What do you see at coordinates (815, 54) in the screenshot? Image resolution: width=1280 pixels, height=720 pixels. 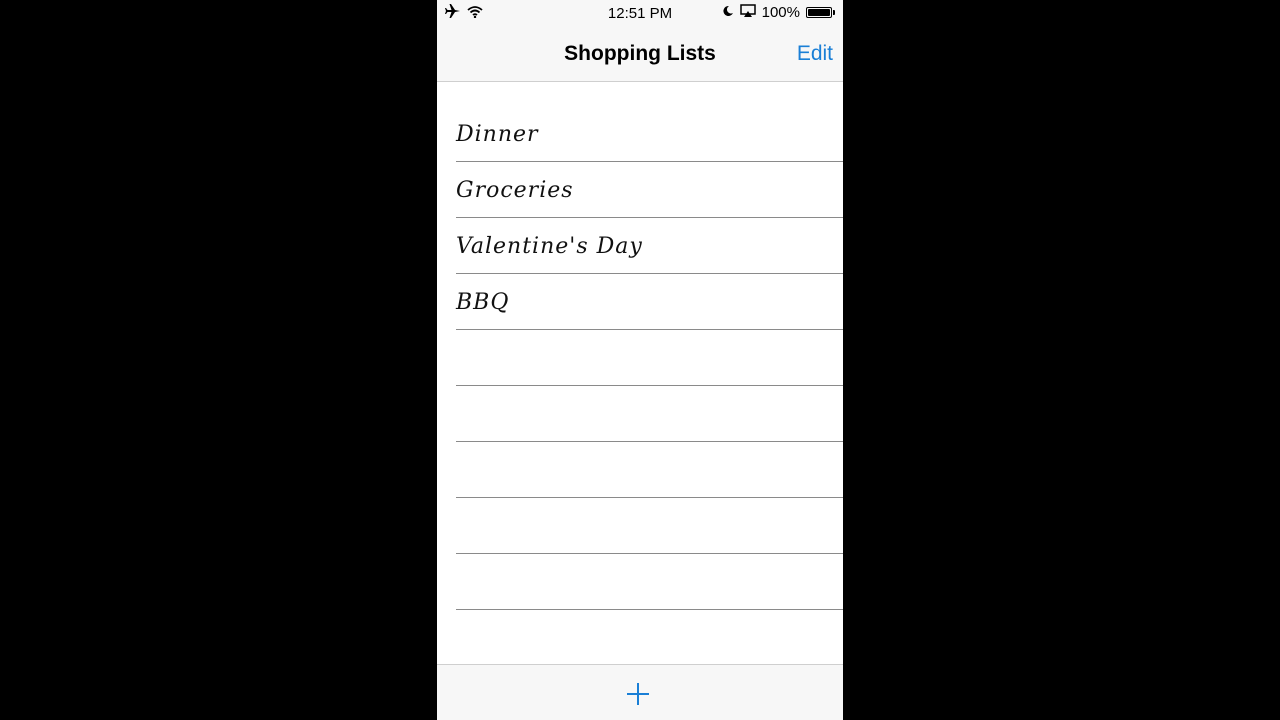 I see `edit-button: Edit` at bounding box center [815, 54].